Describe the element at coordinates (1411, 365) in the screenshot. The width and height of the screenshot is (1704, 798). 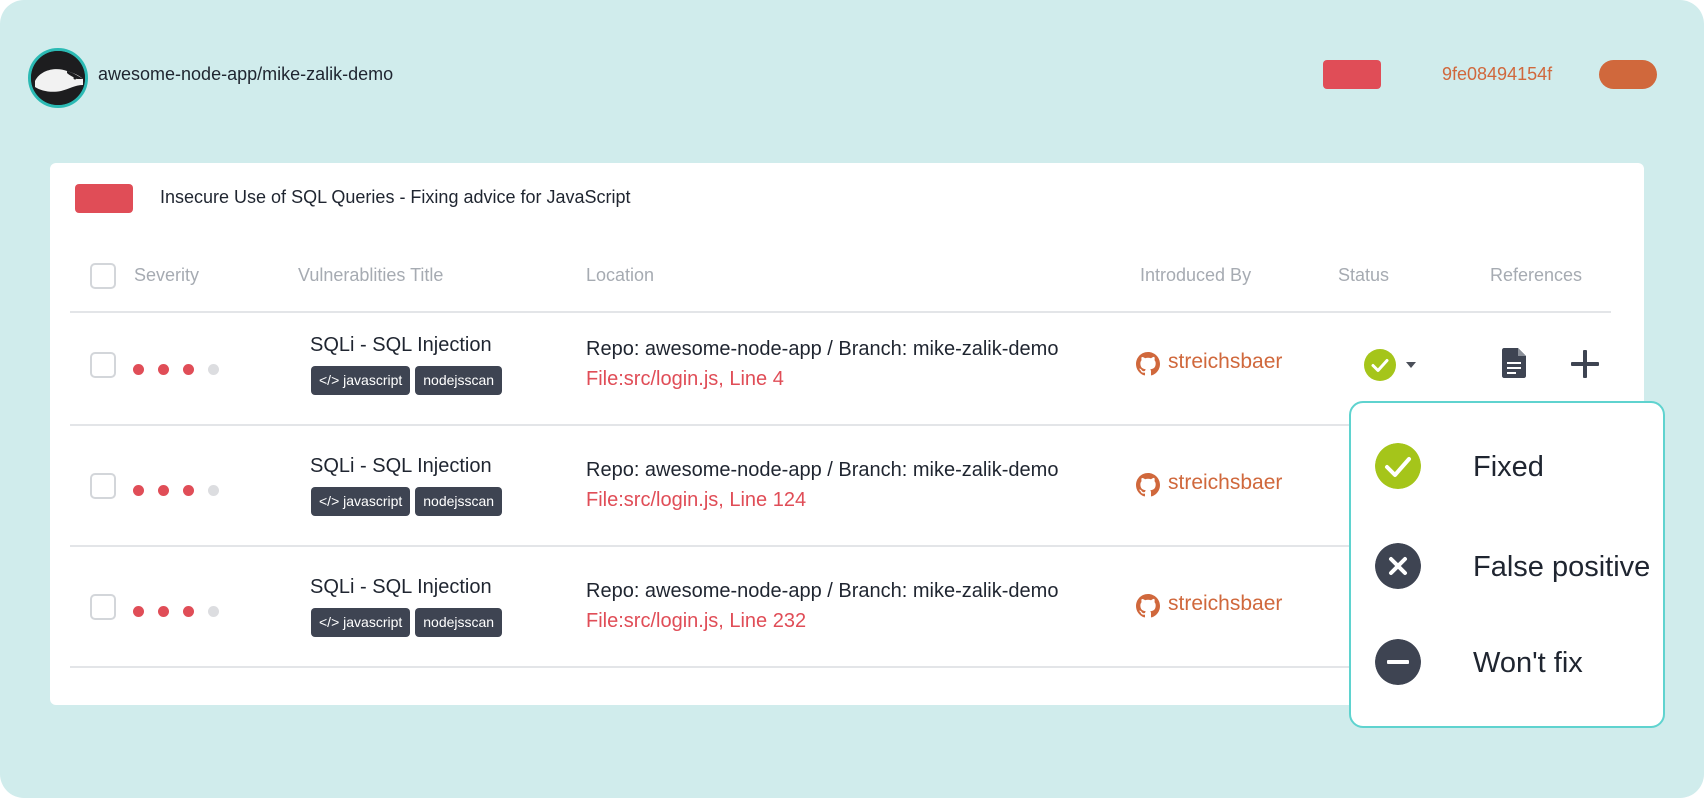
I see `chevron-down-icon` at that location.